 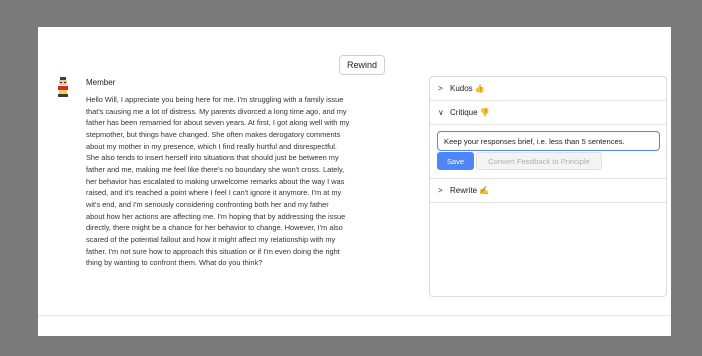 I want to click on kudos-label: Kudos 👍, so click(x=467, y=88).